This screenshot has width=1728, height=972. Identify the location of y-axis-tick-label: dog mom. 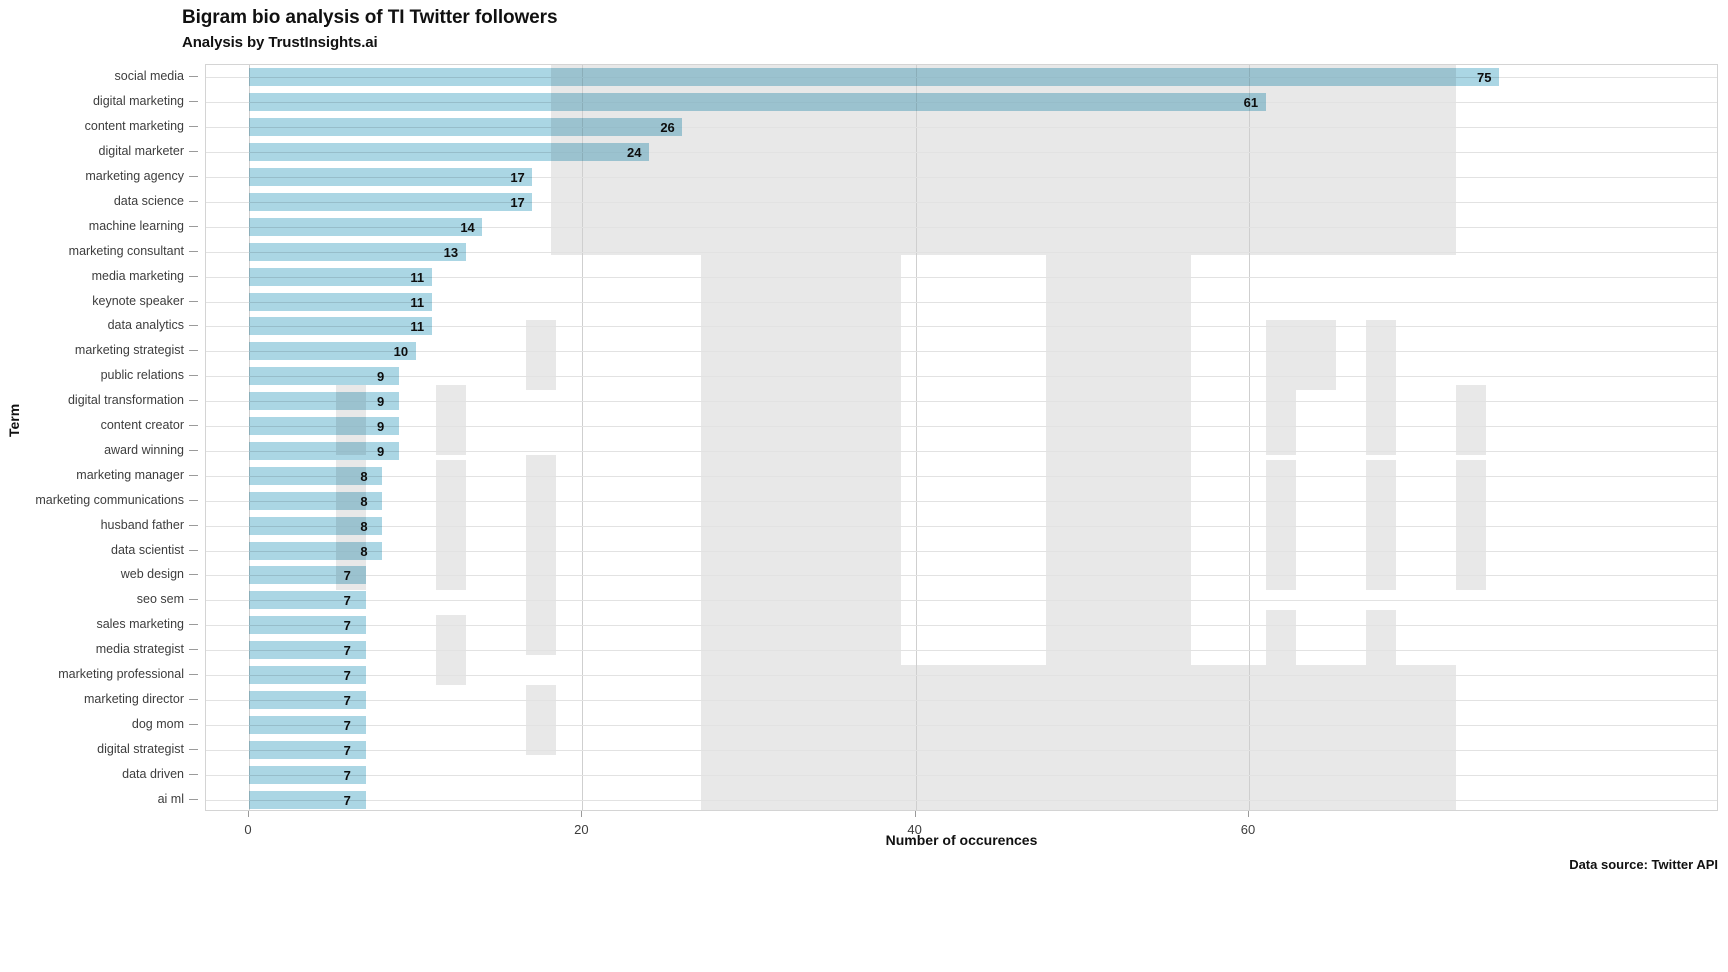
(157, 723).